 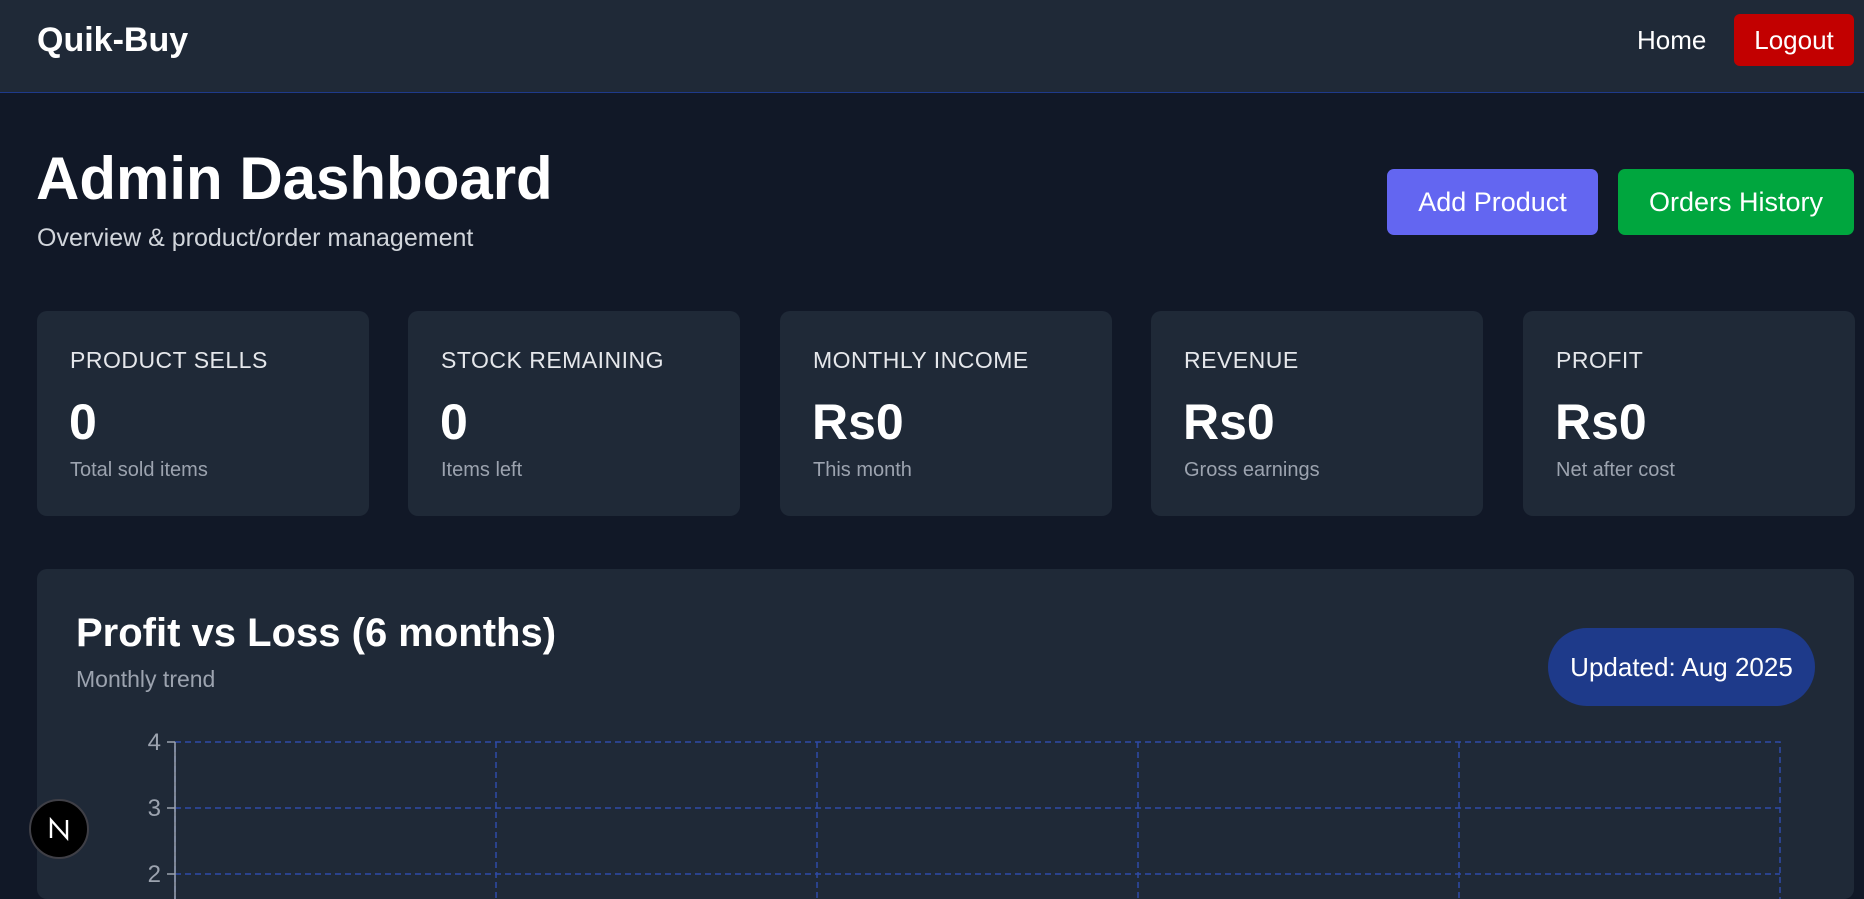 What do you see at coordinates (932, 46) in the screenshot?
I see `top-navbar: Quik-Buy Home Logout` at bounding box center [932, 46].